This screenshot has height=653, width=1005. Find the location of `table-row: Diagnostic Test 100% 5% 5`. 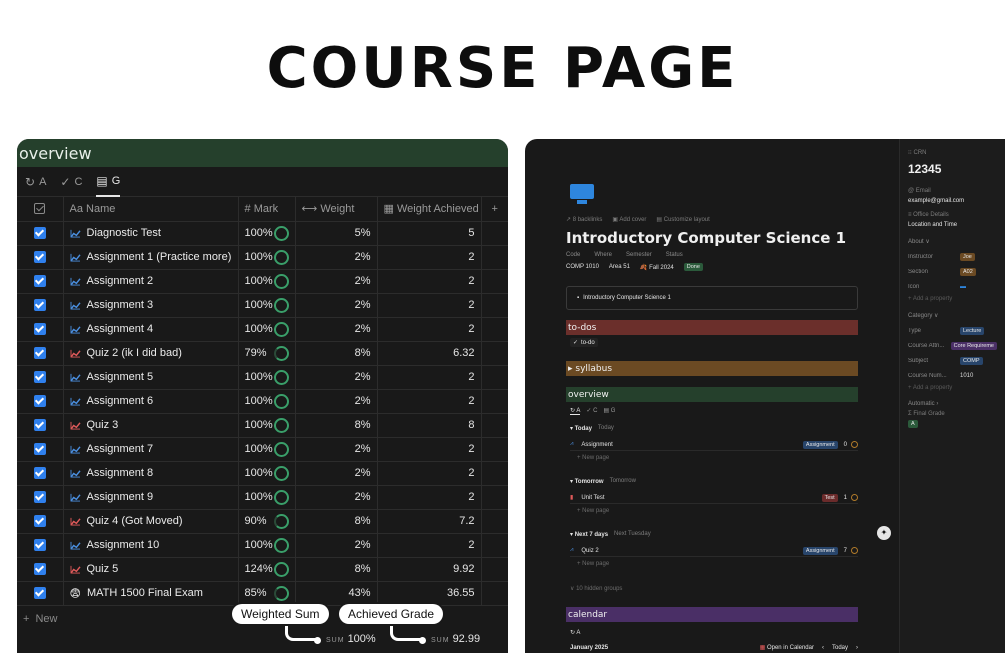

table-row: Diagnostic Test 100% 5% 5 is located at coordinates (262, 233).